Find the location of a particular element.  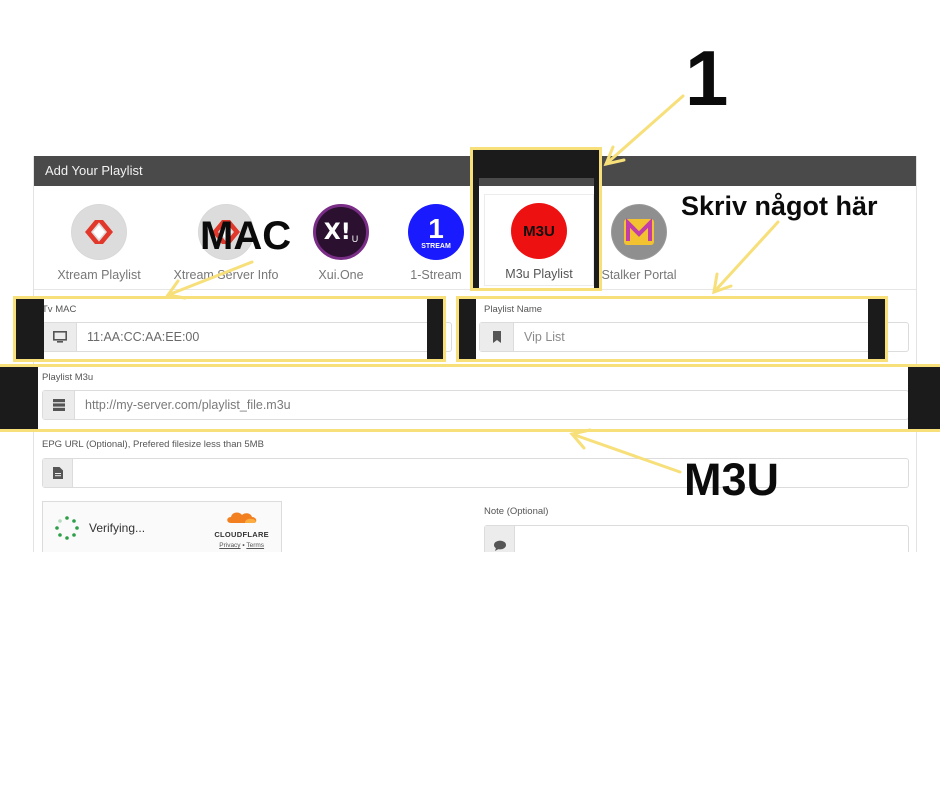

mac-annotation: MAC is located at coordinates (246, 236).